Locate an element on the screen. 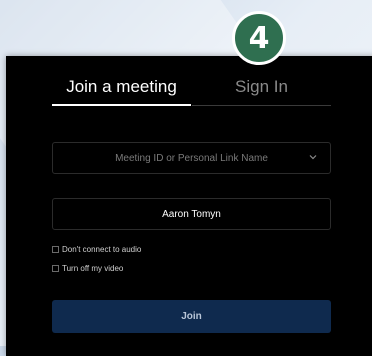  step-number-badge: 4 is located at coordinates (259, 38).